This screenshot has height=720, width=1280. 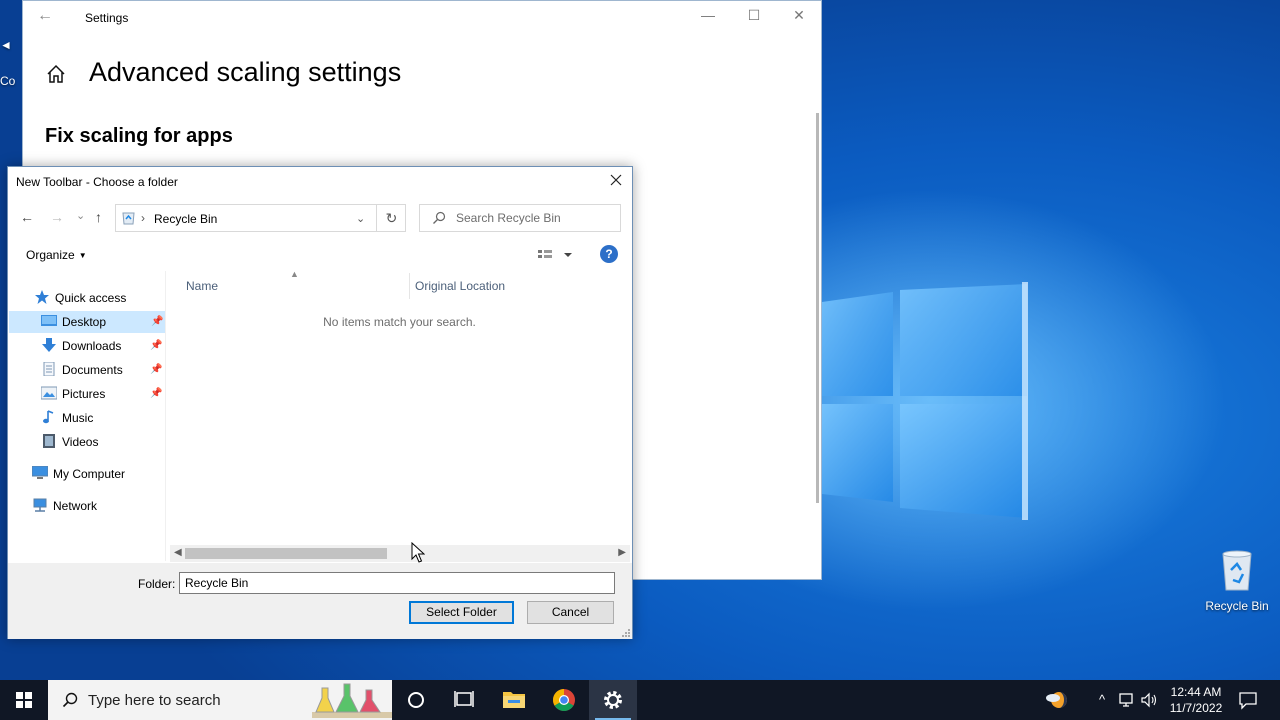 What do you see at coordinates (1196, 708) in the screenshot?
I see `clock-date: 11/7/2022` at bounding box center [1196, 708].